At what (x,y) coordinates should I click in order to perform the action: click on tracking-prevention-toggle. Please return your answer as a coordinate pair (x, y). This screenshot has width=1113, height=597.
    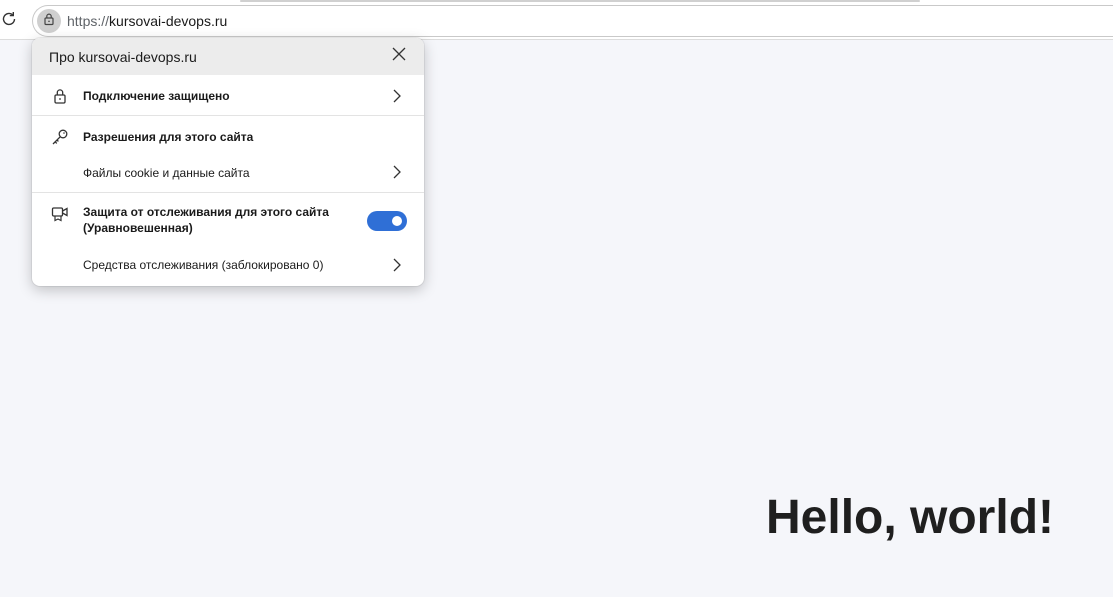
    Looking at the image, I should click on (387, 221).